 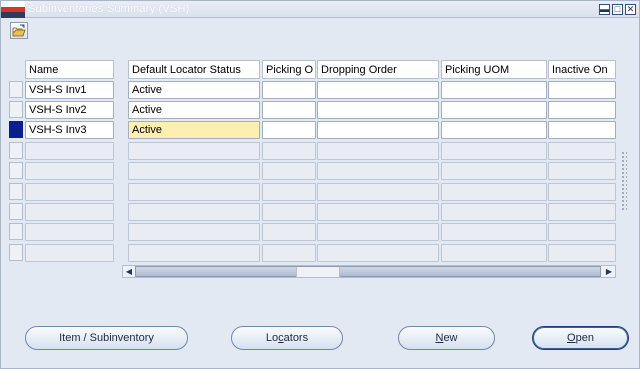 What do you see at coordinates (289, 69) in the screenshot?
I see `column-header-picking-order: Picking O` at bounding box center [289, 69].